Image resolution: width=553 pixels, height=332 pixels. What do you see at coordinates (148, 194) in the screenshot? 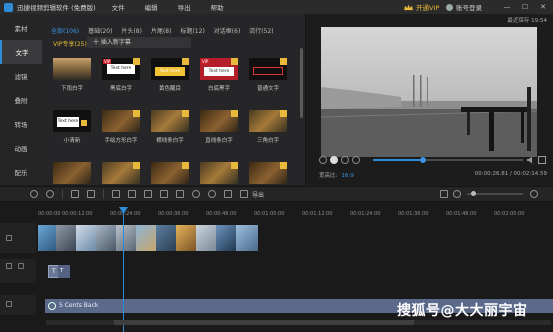
I see `mosaic-icon` at bounding box center [148, 194].